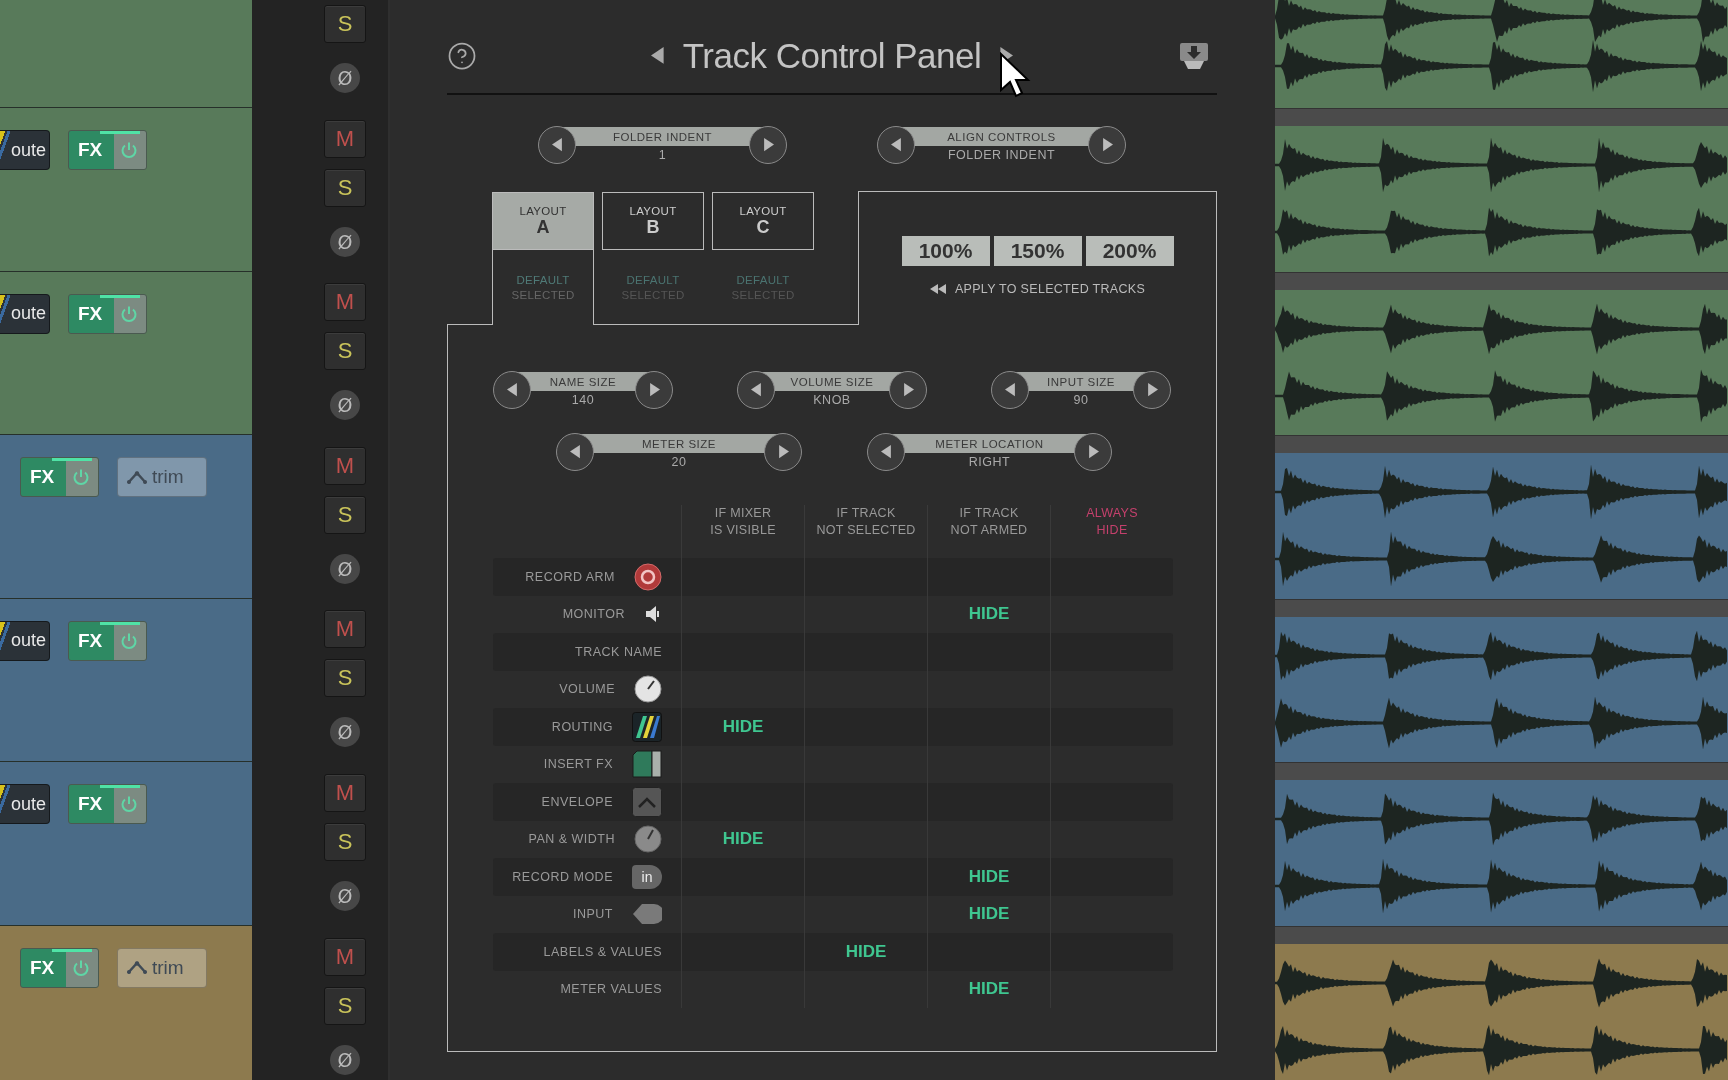  Describe the element at coordinates (577, 801) in the screenshot. I see `row-label: ENVELOPE` at that location.